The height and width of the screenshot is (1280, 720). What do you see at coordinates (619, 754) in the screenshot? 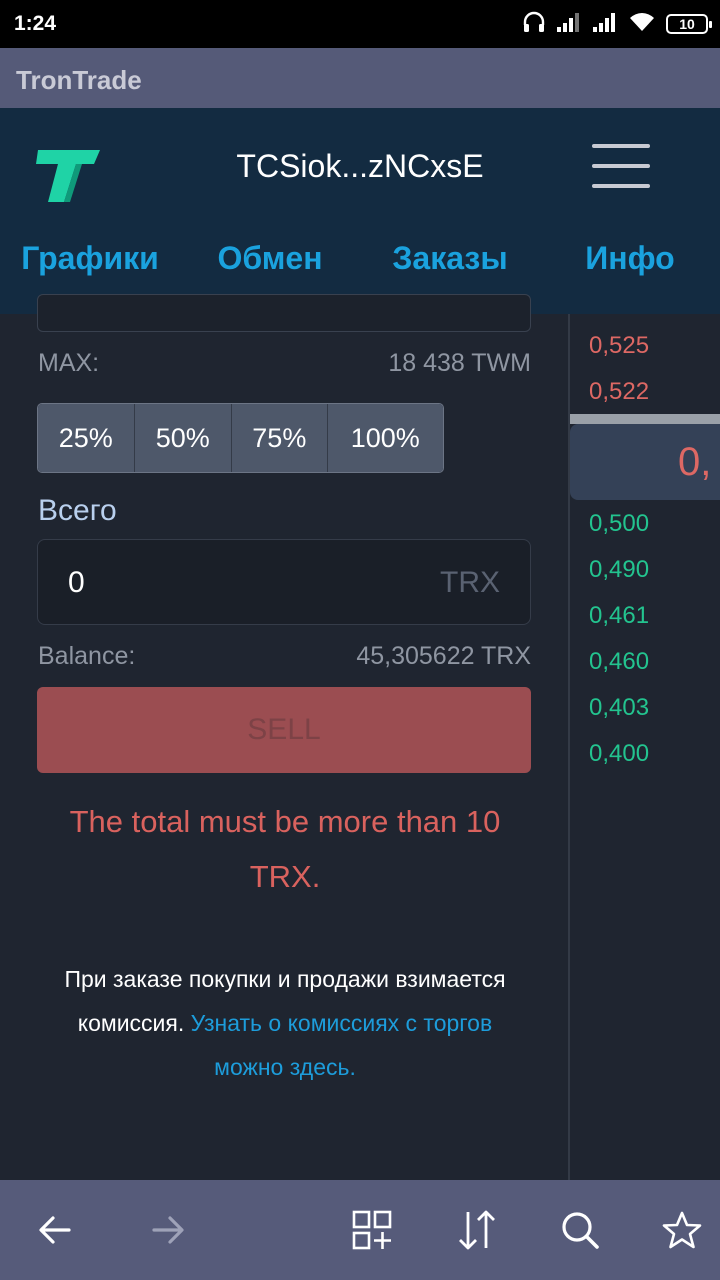
I see `buy-price: 0,400` at bounding box center [619, 754].